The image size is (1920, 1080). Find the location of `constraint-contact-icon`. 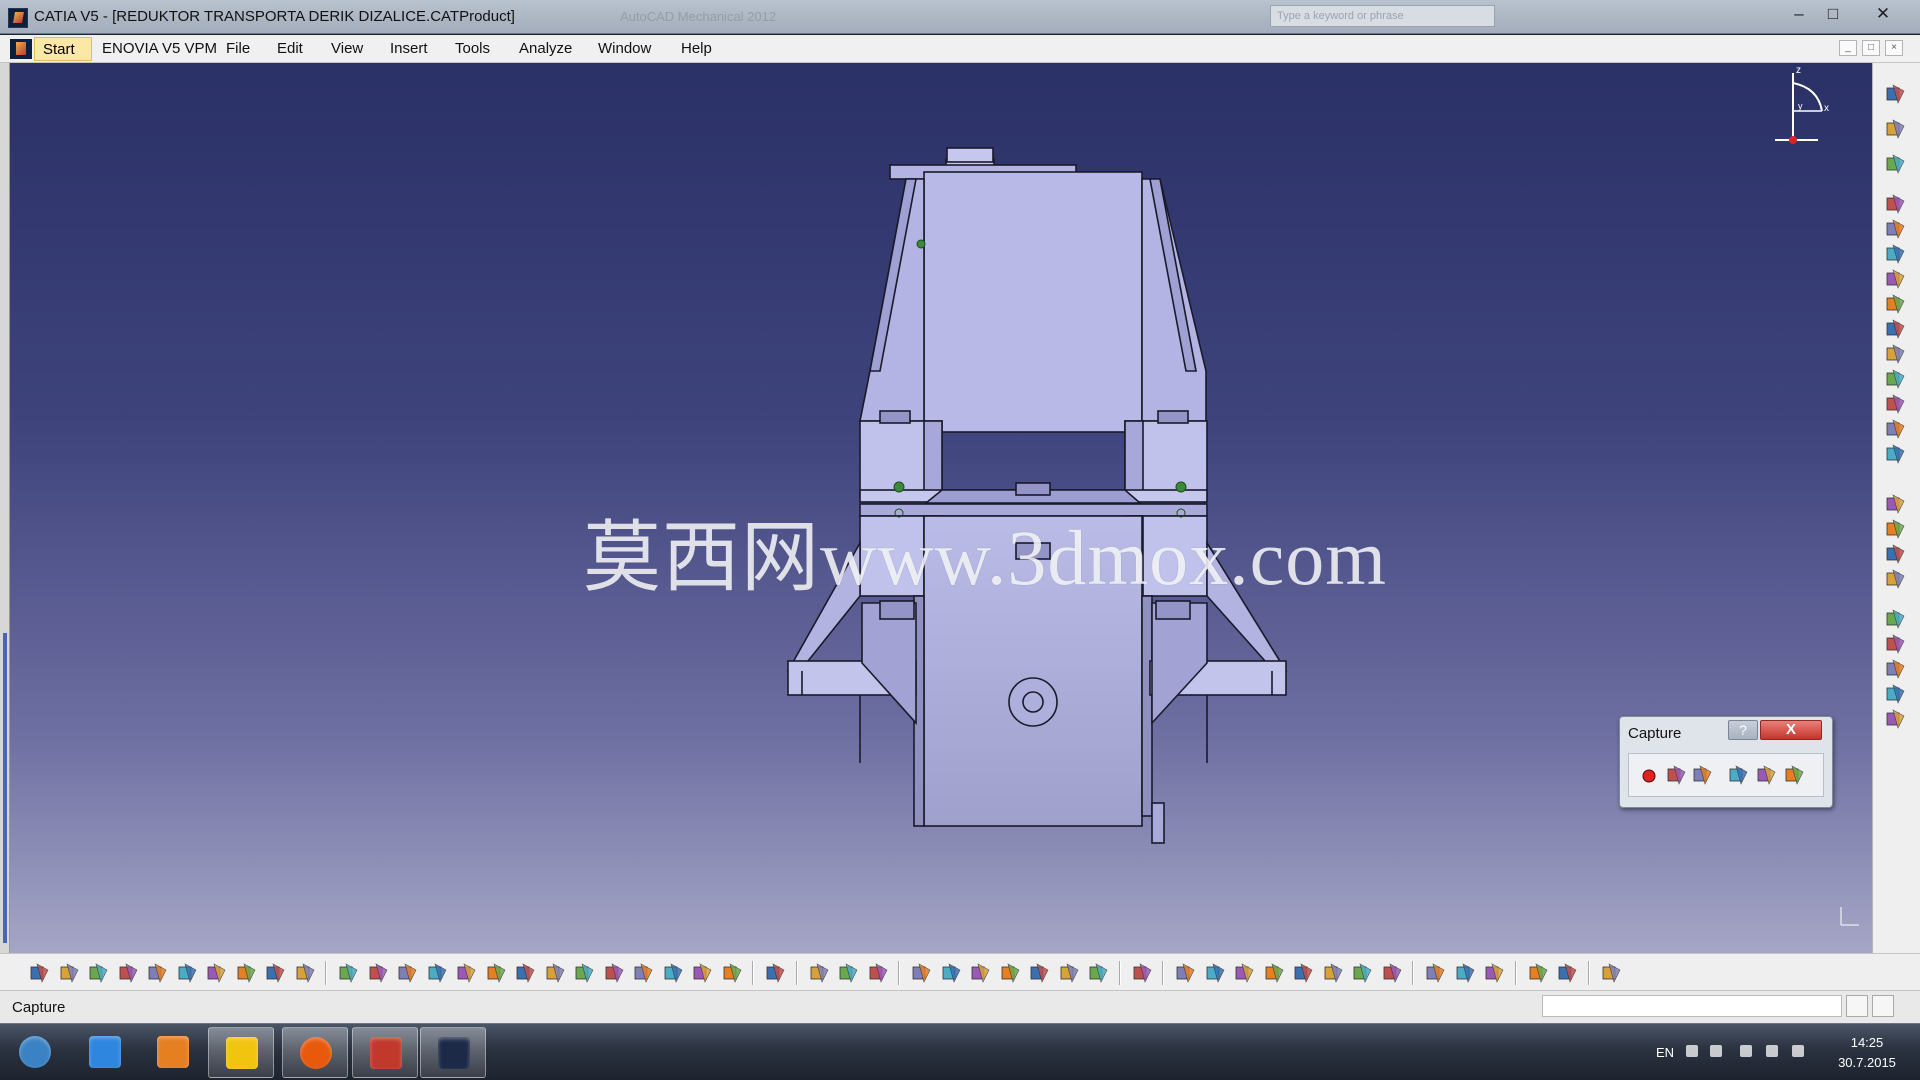

constraint-contact-icon is located at coordinates (1896, 619).